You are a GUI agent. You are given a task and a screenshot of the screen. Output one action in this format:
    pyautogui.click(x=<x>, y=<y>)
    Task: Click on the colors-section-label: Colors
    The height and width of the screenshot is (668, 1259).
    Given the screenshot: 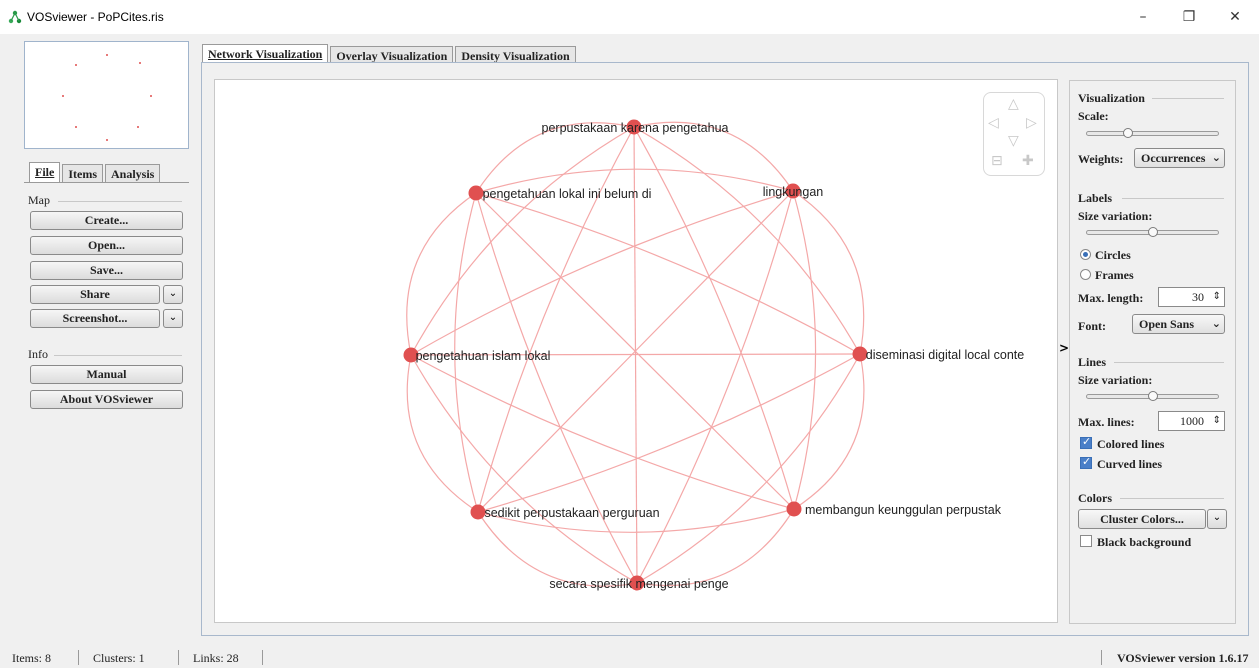 What is the action you would take?
    pyautogui.click(x=1095, y=498)
    